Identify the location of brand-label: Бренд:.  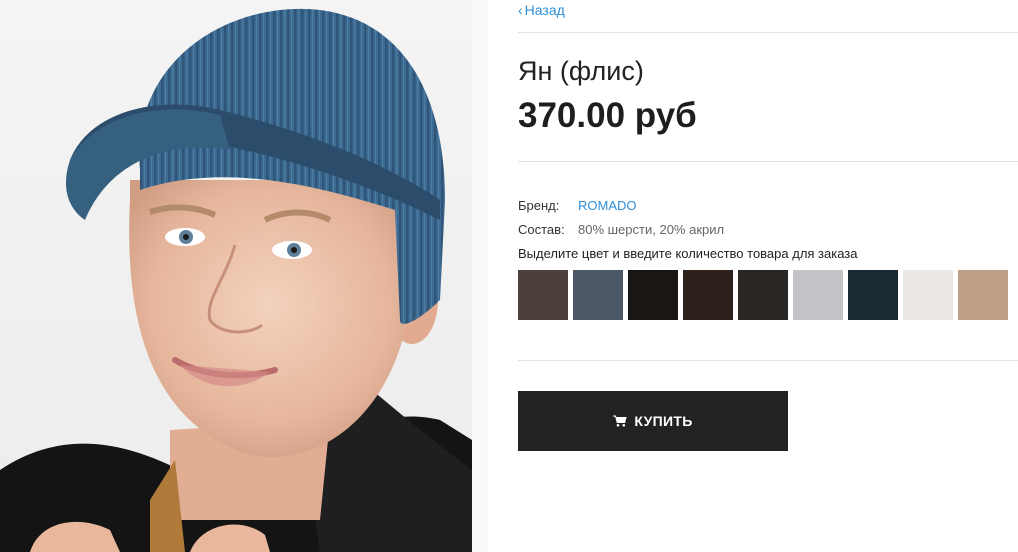
(539, 205).